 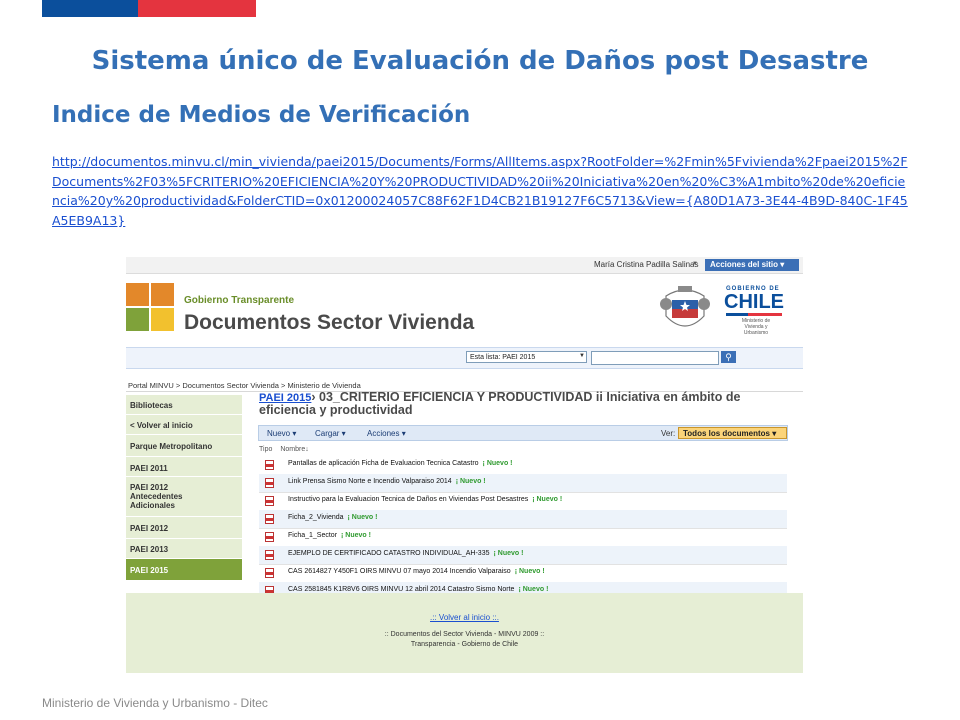 I want to click on brand-top-text: Gobierno Transparente, so click(x=239, y=300).